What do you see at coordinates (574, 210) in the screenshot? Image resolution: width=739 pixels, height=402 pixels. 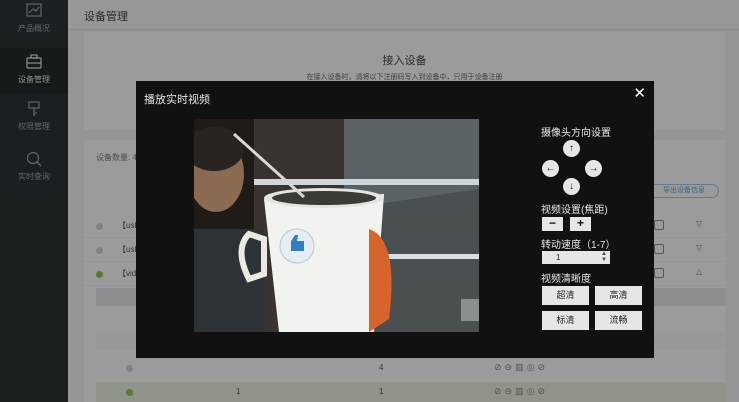 I see `focus-label: 视频设置(焦距)` at bounding box center [574, 210].